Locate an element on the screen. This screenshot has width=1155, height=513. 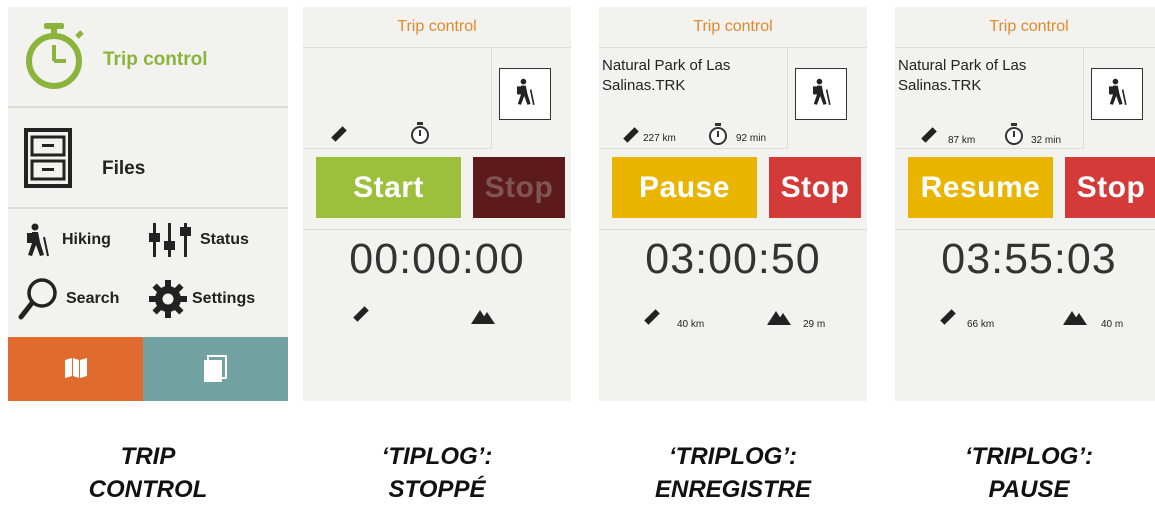
pages-tile-button is located at coordinates (215, 369).